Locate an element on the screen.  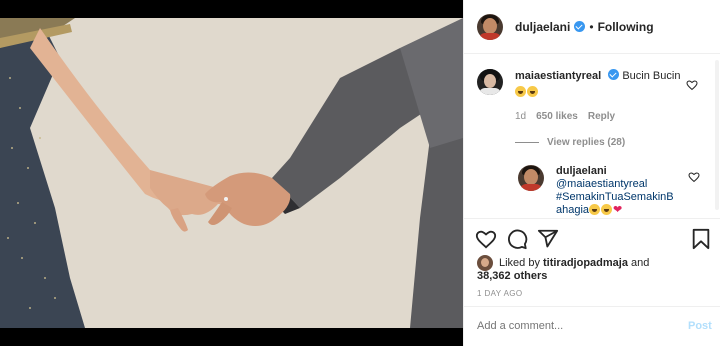
liker-avatar is located at coordinates (485, 263).